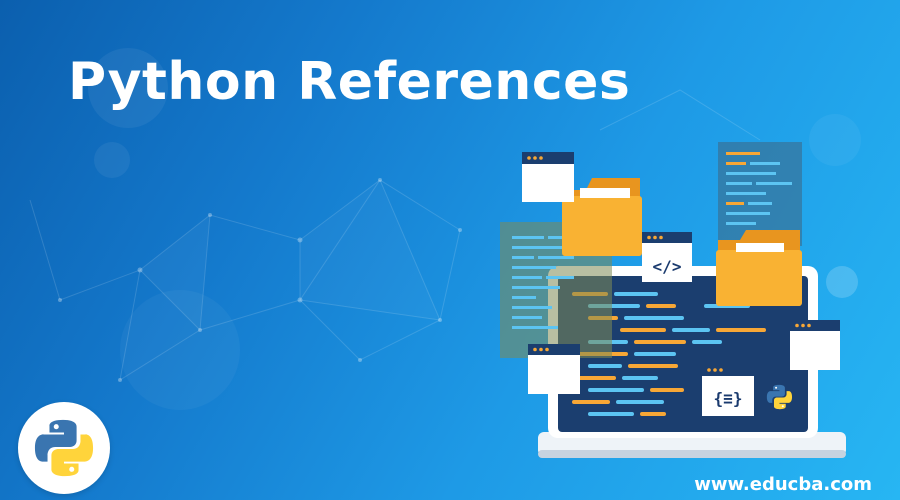 This screenshot has height=500, width=900. Describe the element at coordinates (667, 266) in the screenshot. I see `html-tag-glyph: </>` at that location.